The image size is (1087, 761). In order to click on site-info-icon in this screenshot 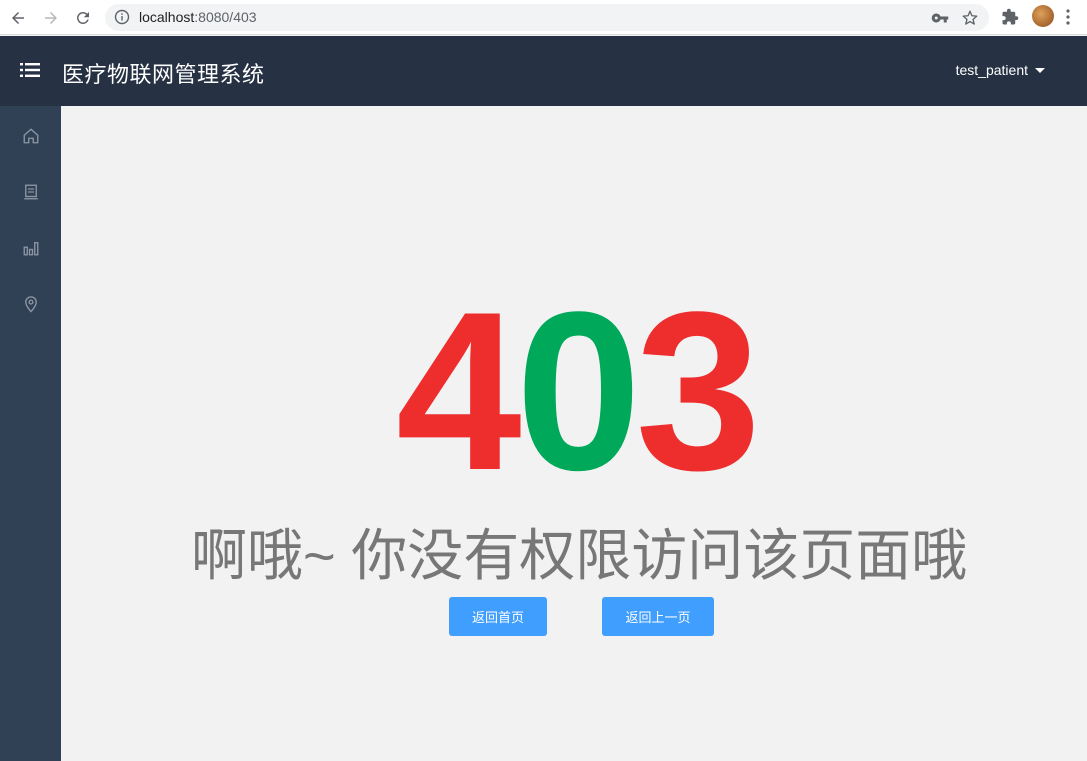, I will do `click(122, 17)`.